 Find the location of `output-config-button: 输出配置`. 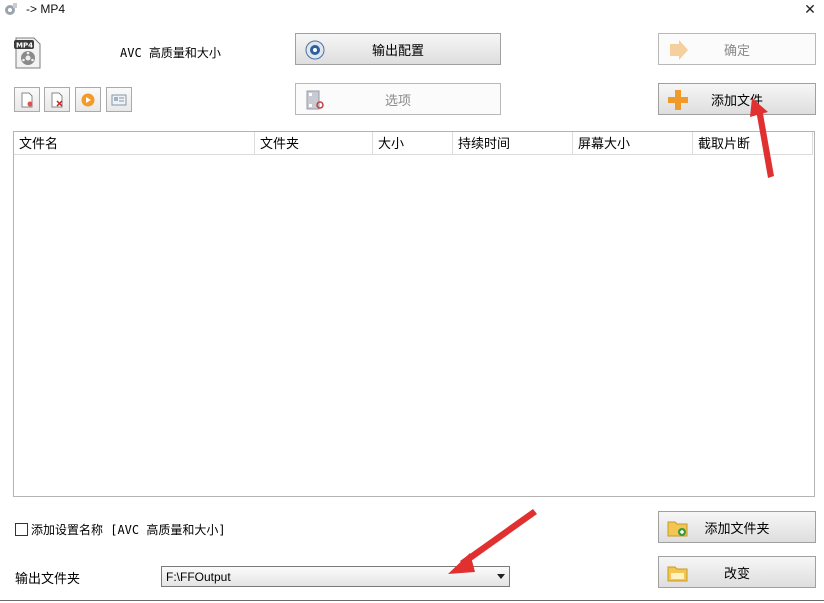

output-config-button: 输出配置 is located at coordinates (398, 49).